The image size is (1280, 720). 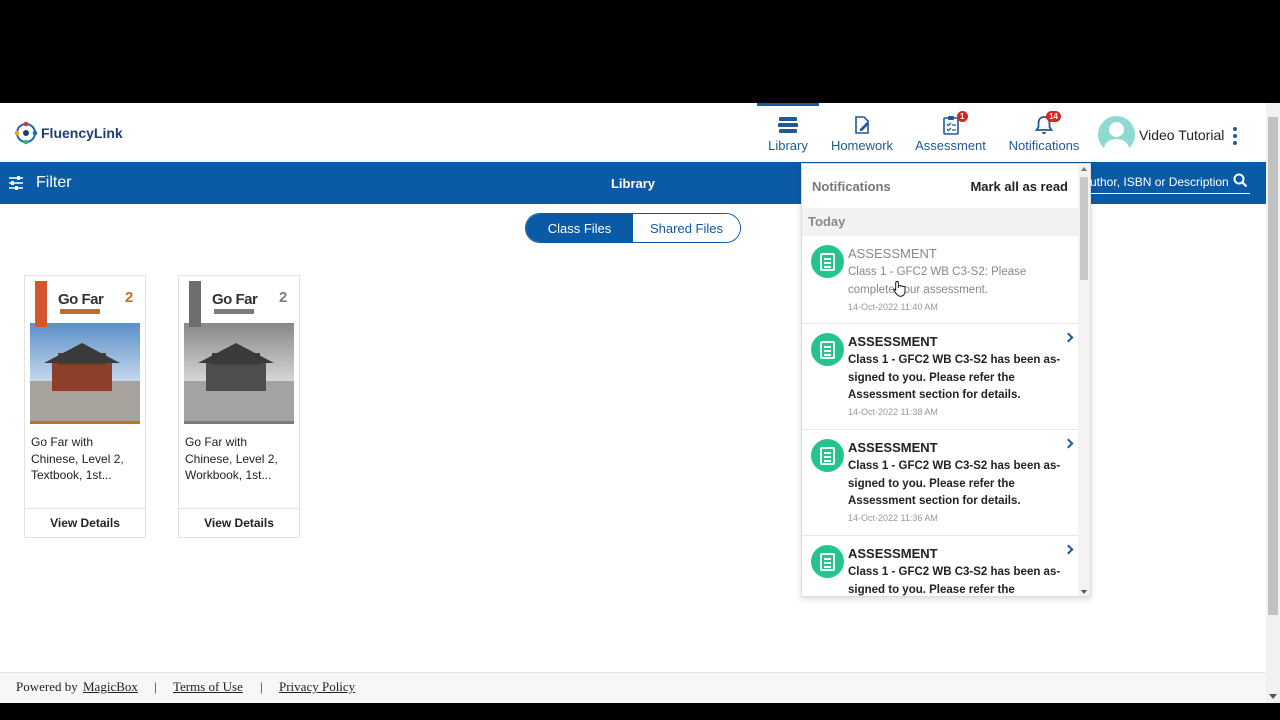 What do you see at coordinates (640, 711) in the screenshot?
I see `letterbox-bottom` at bounding box center [640, 711].